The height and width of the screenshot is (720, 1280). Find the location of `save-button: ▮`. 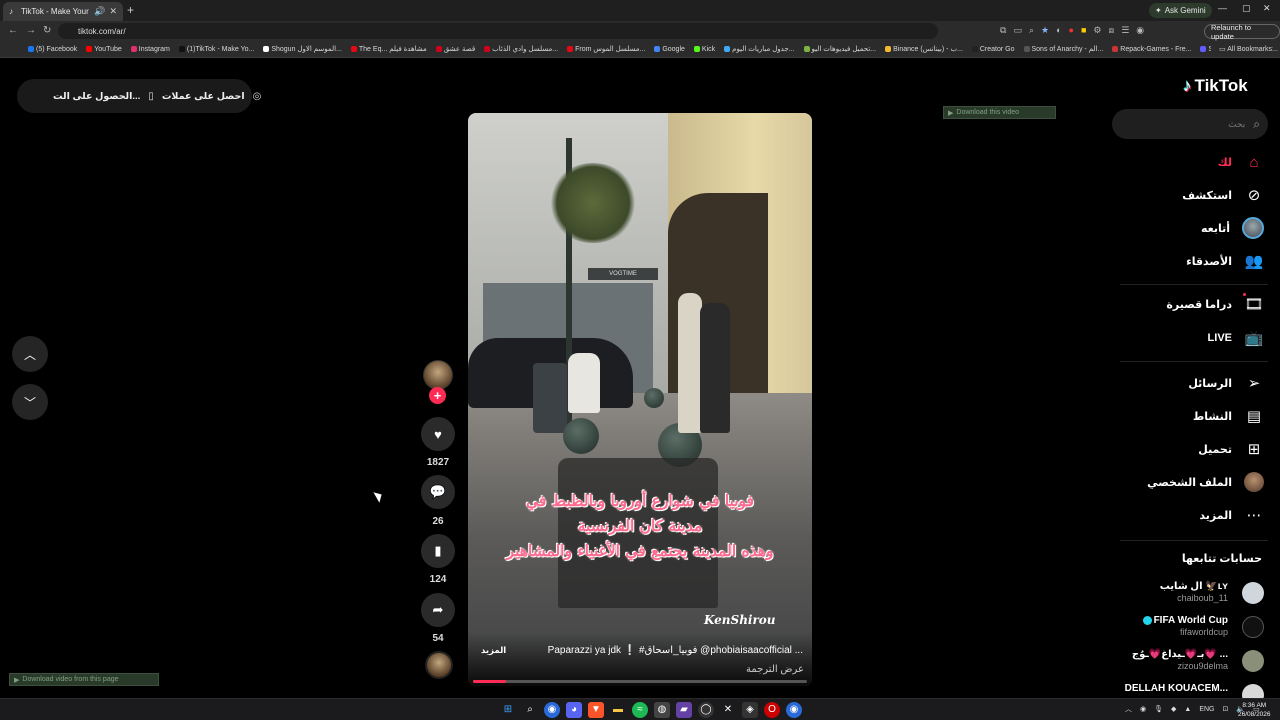

save-button: ▮ is located at coordinates (438, 551).